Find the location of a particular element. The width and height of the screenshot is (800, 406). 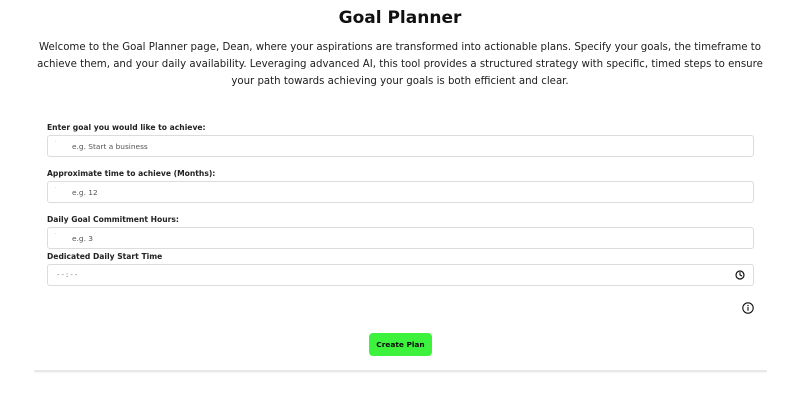

time-label: Approximate time to achieve (Months): is located at coordinates (131, 173).